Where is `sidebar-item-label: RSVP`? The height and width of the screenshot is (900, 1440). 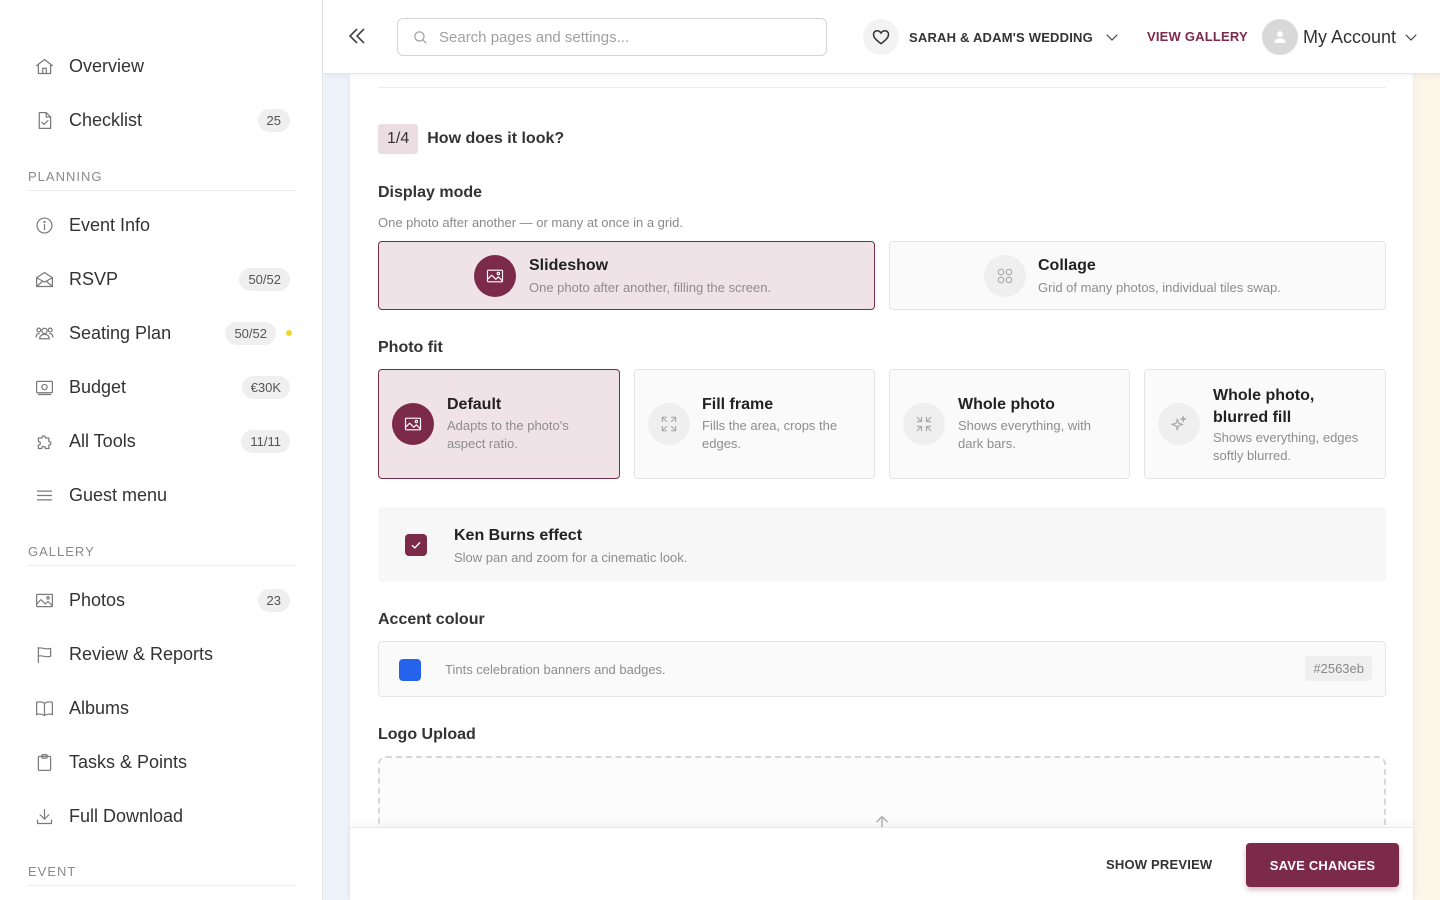 sidebar-item-label: RSVP is located at coordinates (94, 278).